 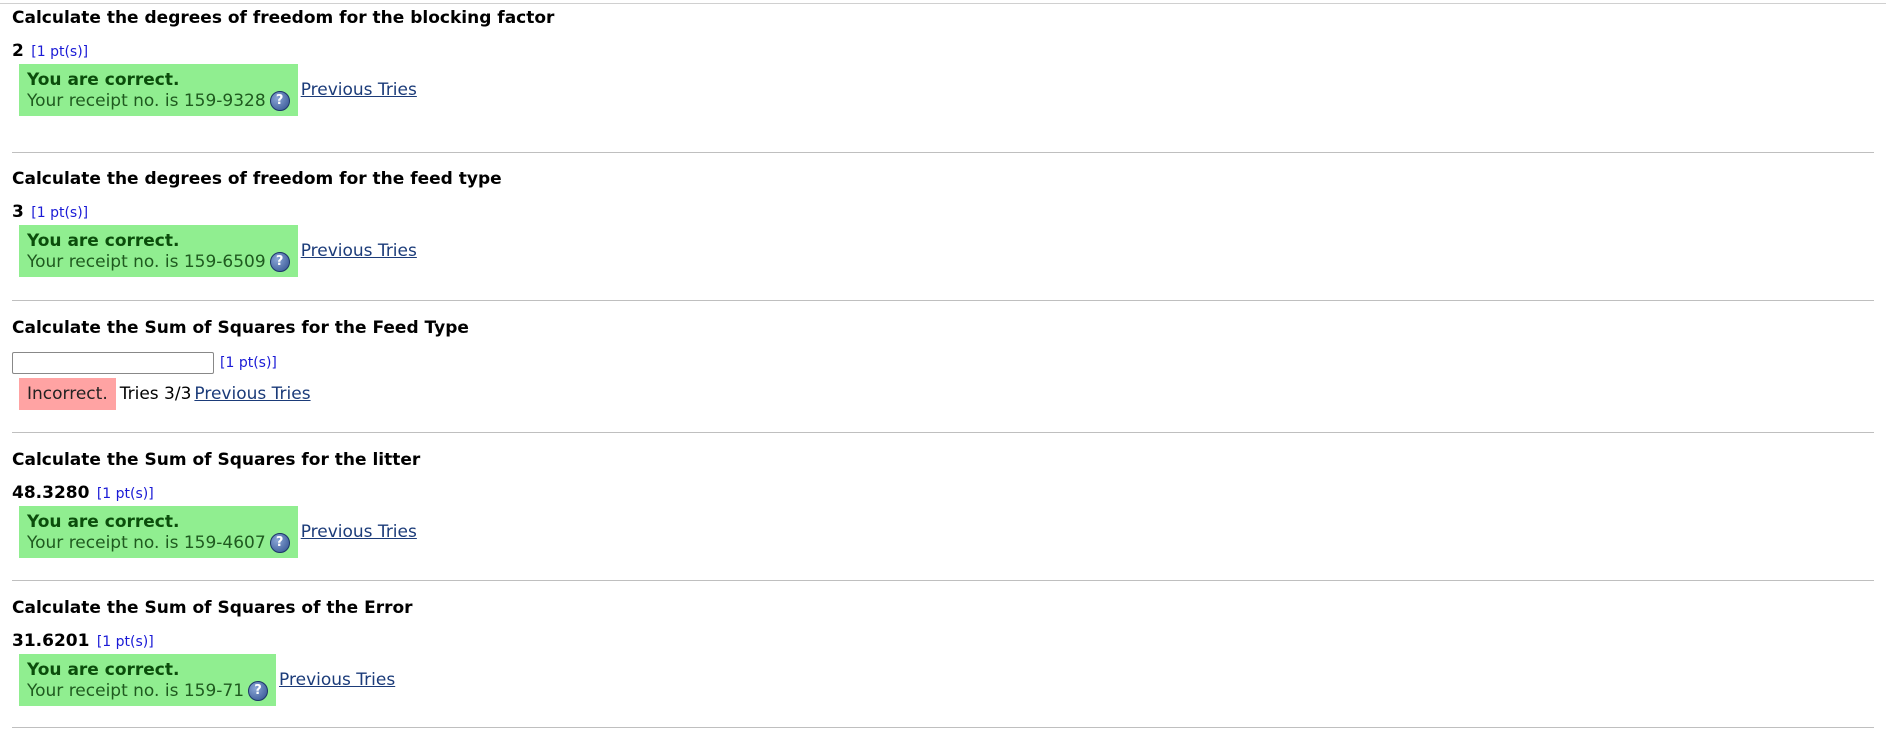 I want to click on receipt-text: Your receipt no. is 159-9328, so click(x=146, y=101).